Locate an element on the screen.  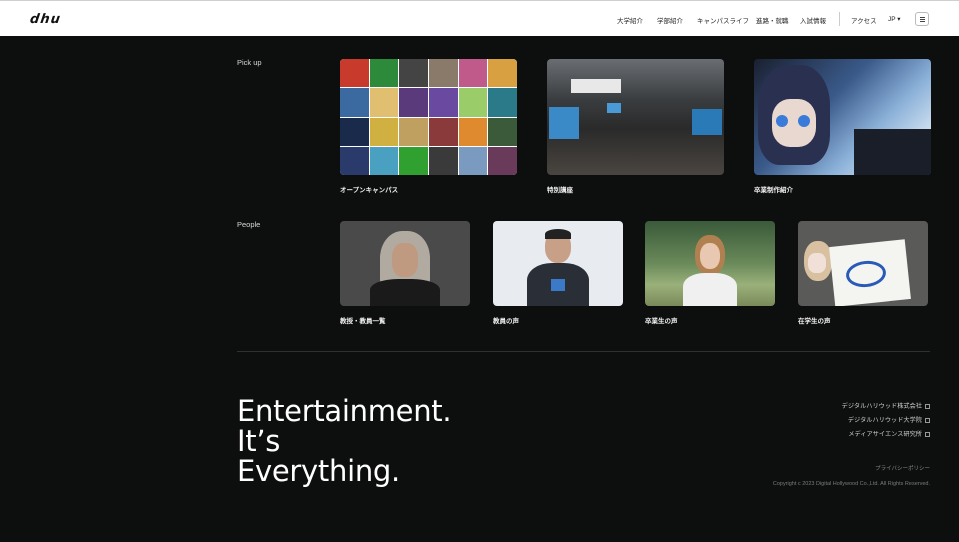
pickup-card-special-lecture: 特別講座 is located at coordinates (635, 126).